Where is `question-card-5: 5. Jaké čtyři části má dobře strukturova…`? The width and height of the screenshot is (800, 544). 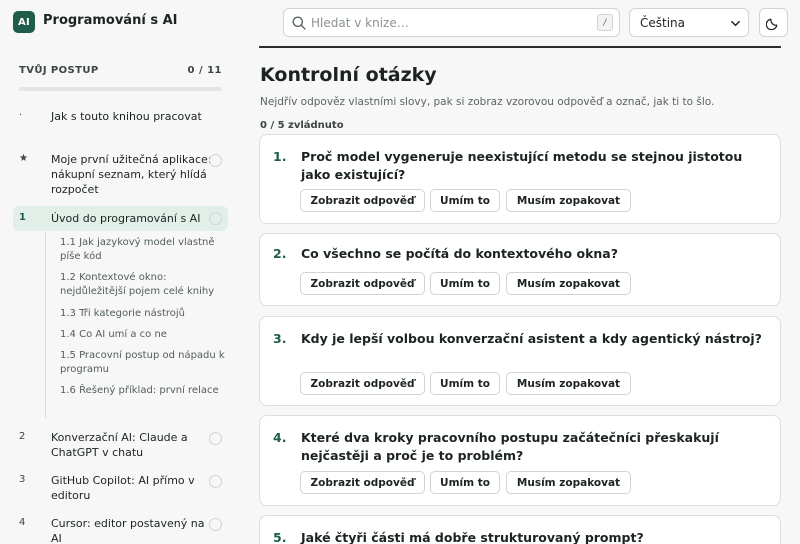
question-card-5: 5. Jaké čtyři části má dobře strukturova… is located at coordinates (520, 529).